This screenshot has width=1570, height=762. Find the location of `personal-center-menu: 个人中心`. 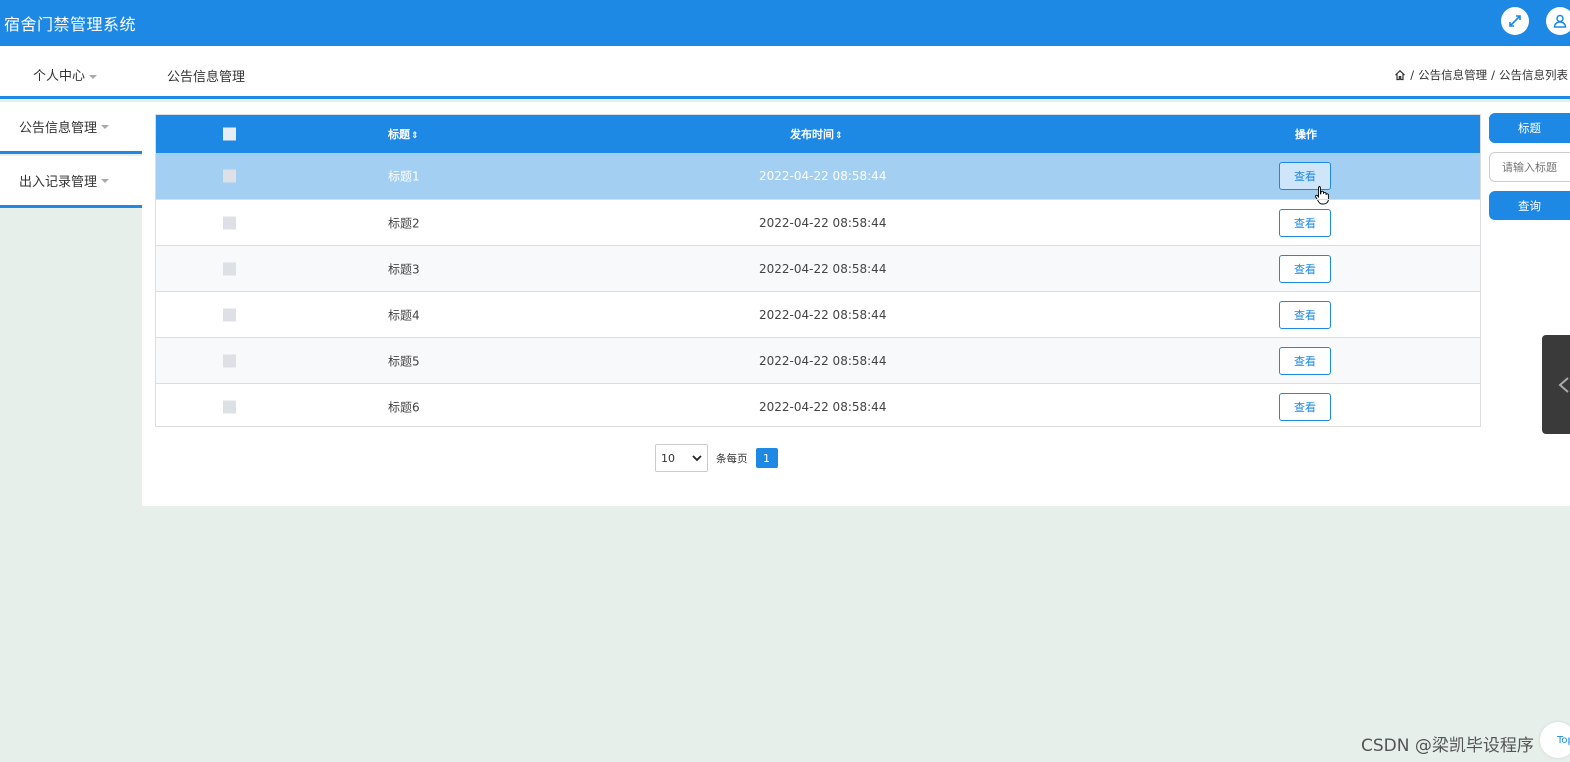

personal-center-menu: 个人中心 is located at coordinates (65, 74).